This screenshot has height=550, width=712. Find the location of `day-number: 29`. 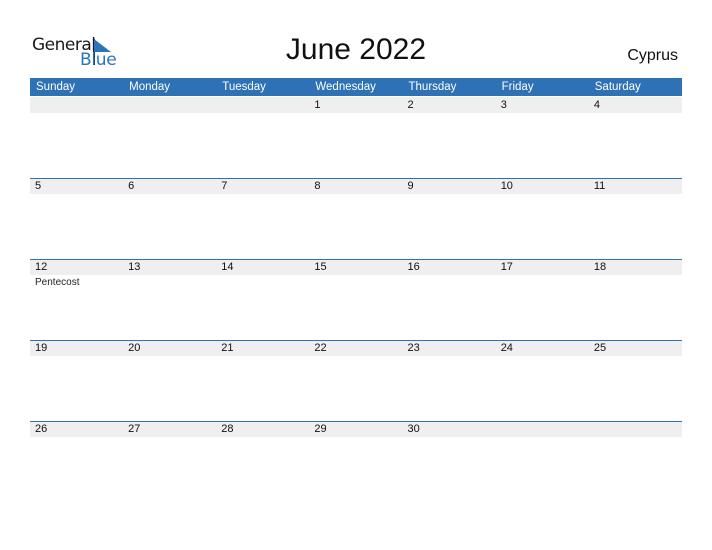

day-number: 29 is located at coordinates (320, 429).